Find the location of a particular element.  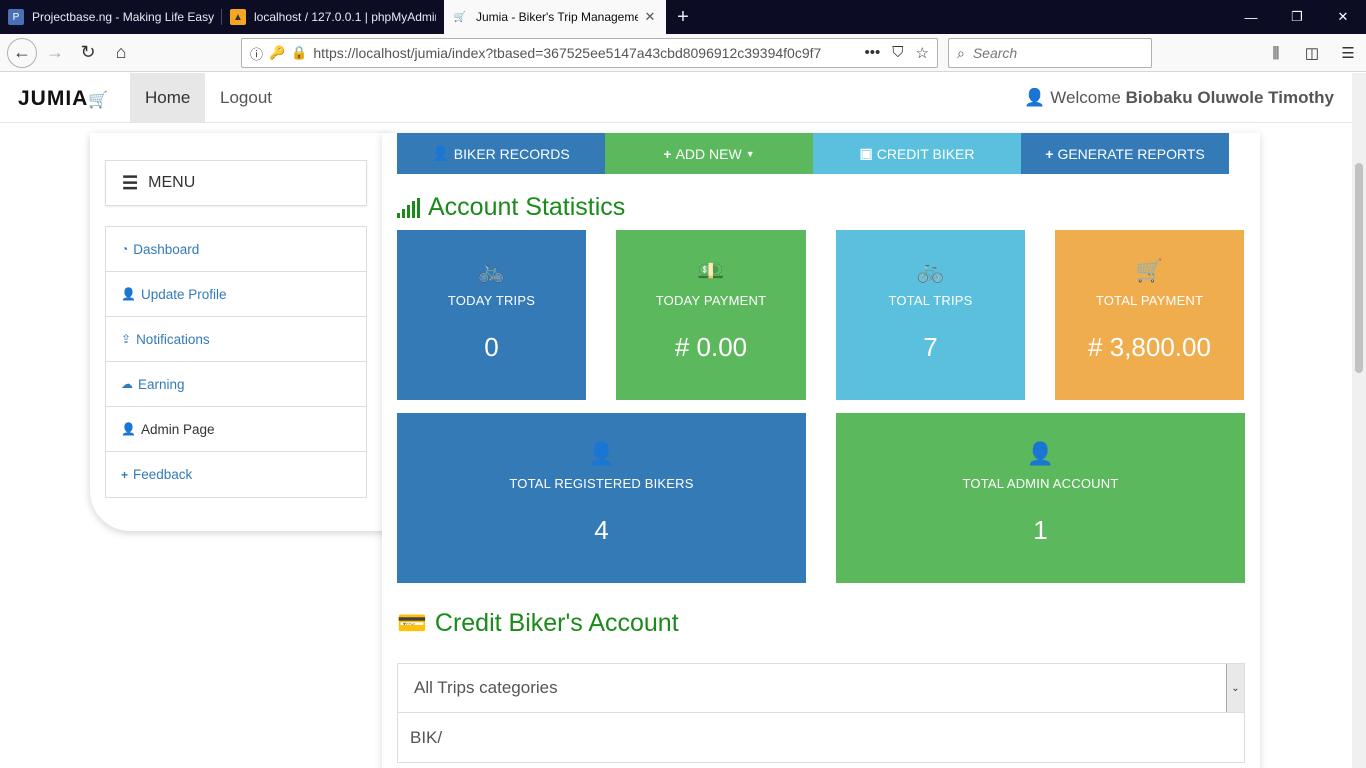

tile-label: TODAY PAYMENT is located at coordinates (711, 300).